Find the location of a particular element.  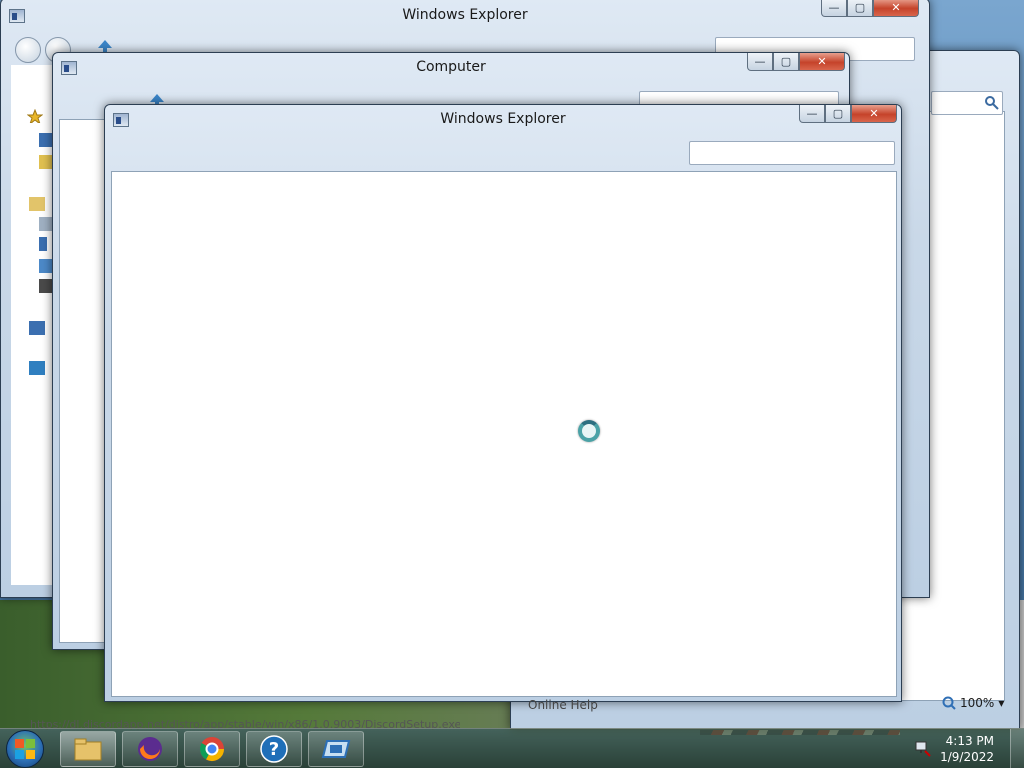

navigation-pane is located at coordinates (33, 325).